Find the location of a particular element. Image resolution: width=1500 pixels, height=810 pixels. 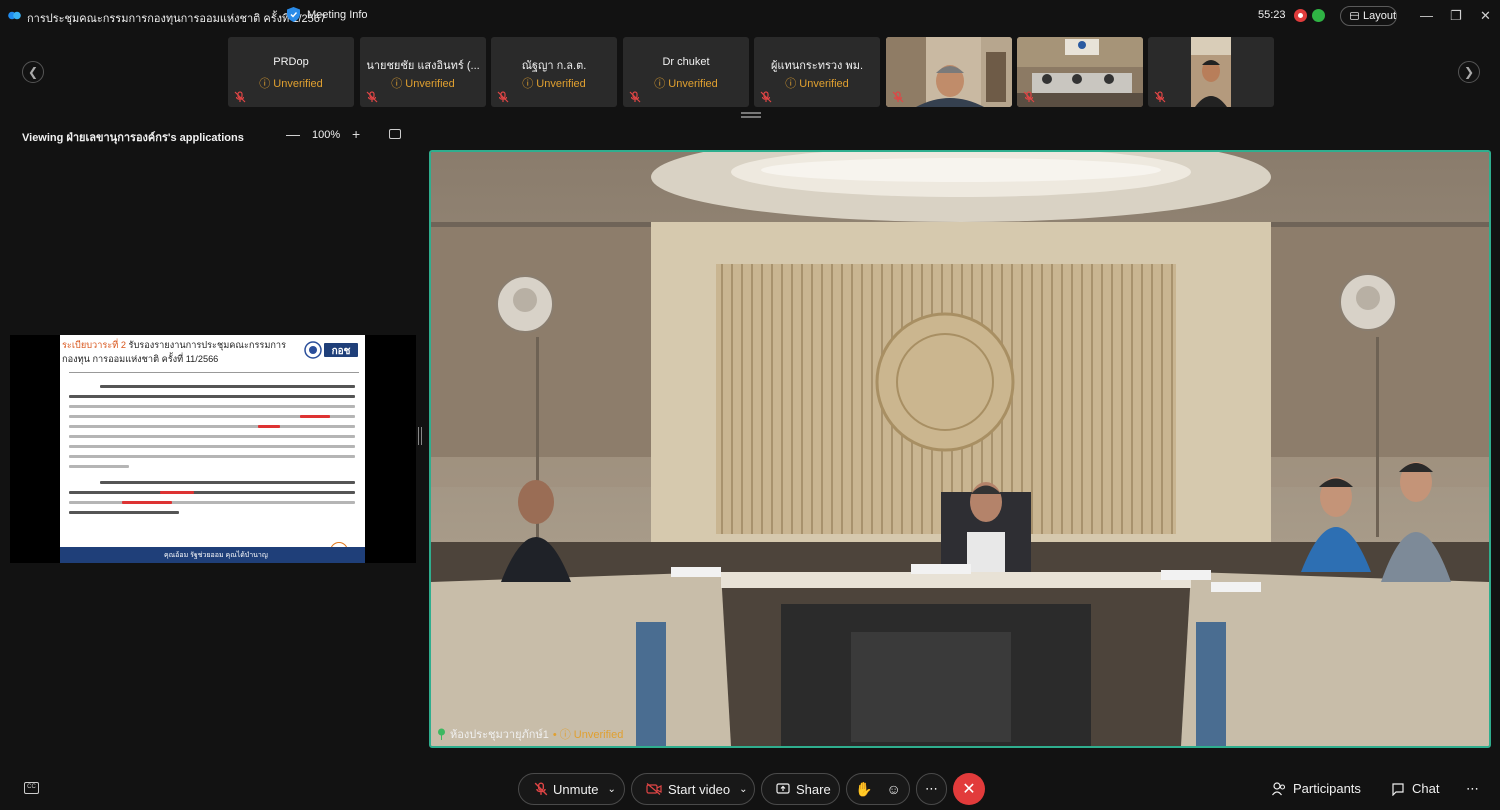

meeting-info-label: Meeting Info is located at coordinates (337, 14).